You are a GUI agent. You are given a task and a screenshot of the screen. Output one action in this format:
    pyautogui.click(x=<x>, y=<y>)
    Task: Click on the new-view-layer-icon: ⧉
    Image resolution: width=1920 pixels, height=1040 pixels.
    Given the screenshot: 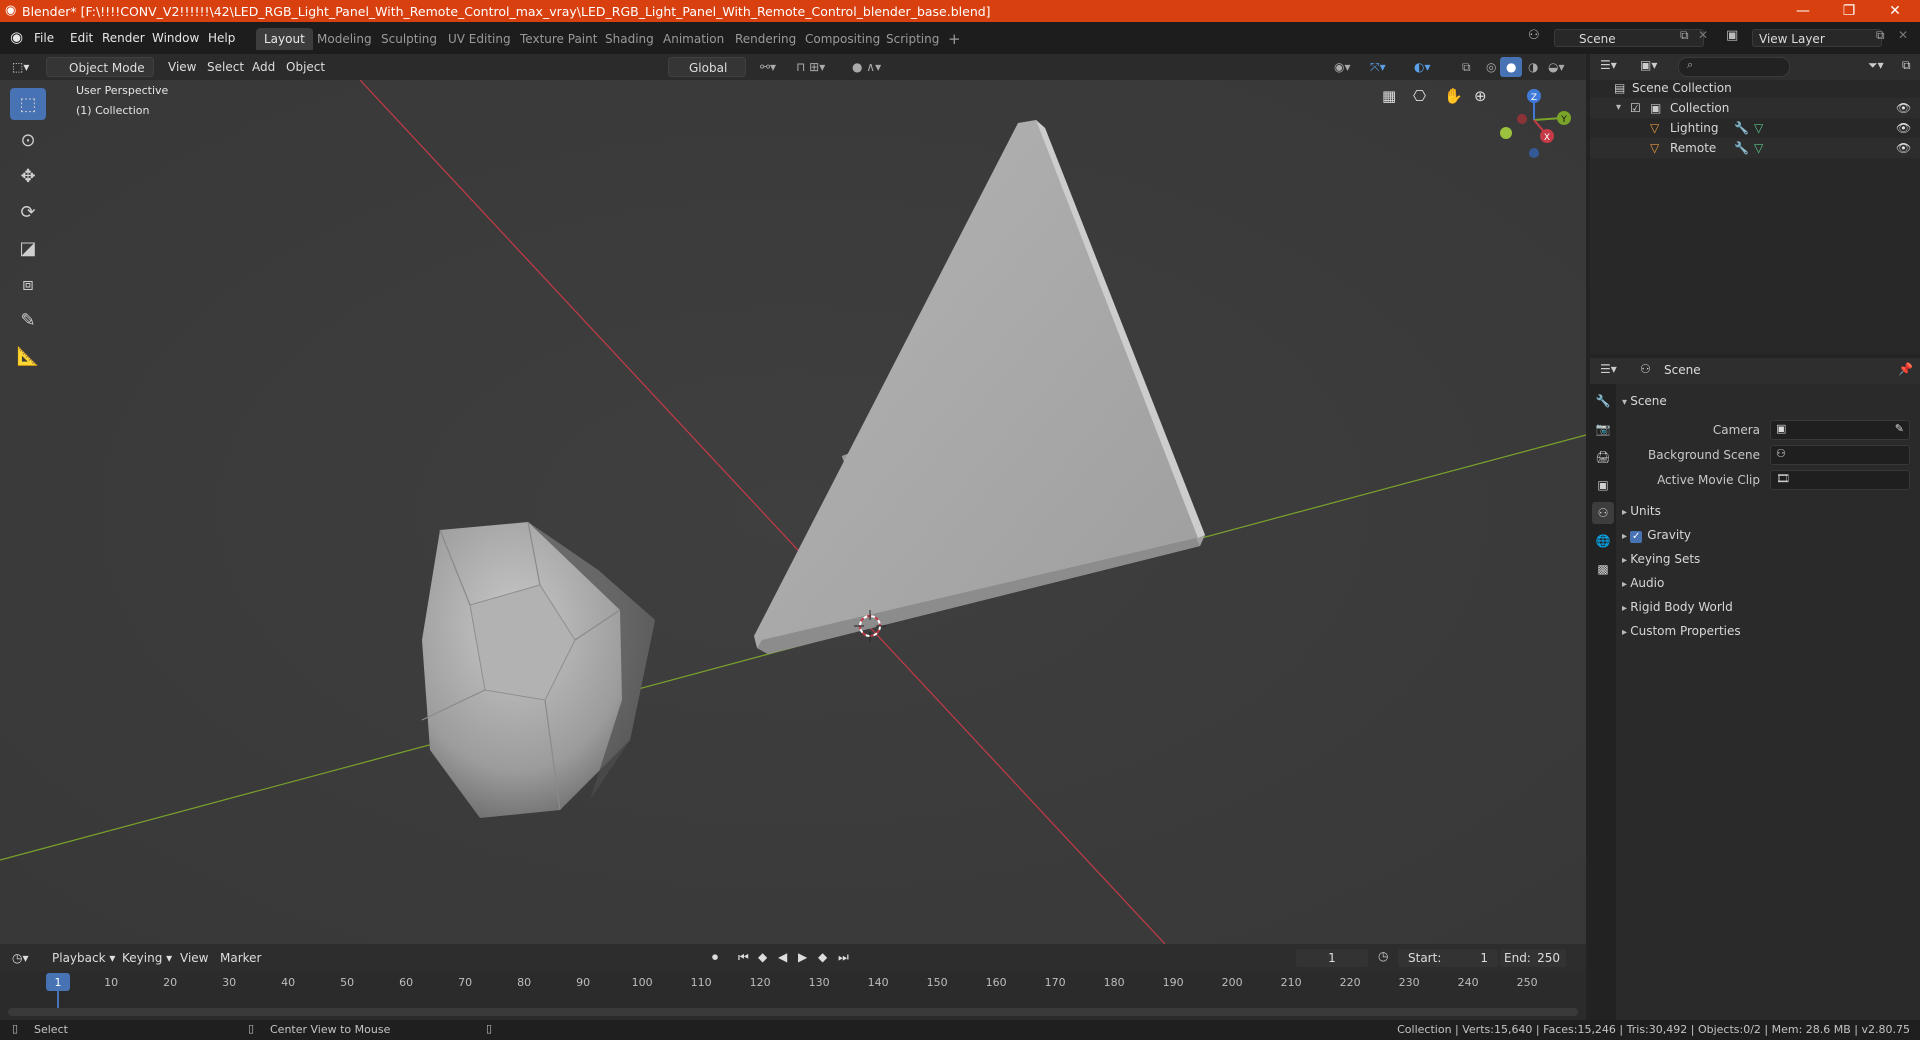 What is the action you would take?
    pyautogui.click(x=1880, y=35)
    